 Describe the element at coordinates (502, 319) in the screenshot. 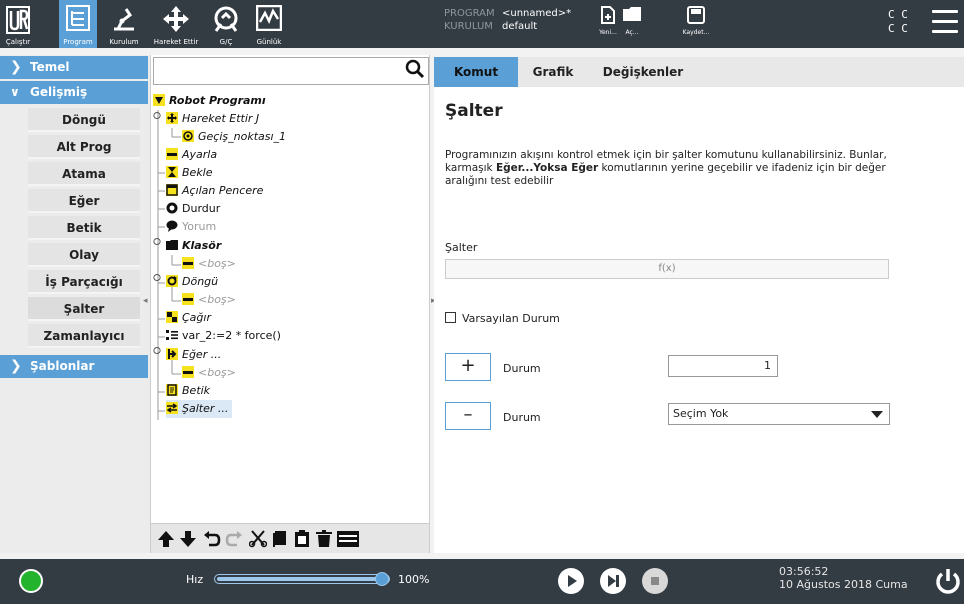

I see `default-case-checkbox: Varsayılan Durum` at that location.